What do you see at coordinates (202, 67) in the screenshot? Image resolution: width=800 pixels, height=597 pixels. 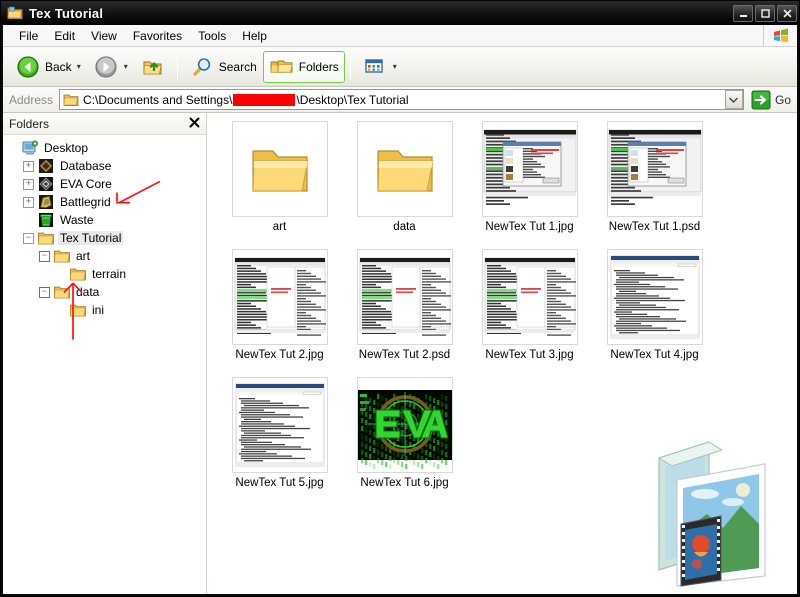 I see `magnifier-icon` at bounding box center [202, 67].